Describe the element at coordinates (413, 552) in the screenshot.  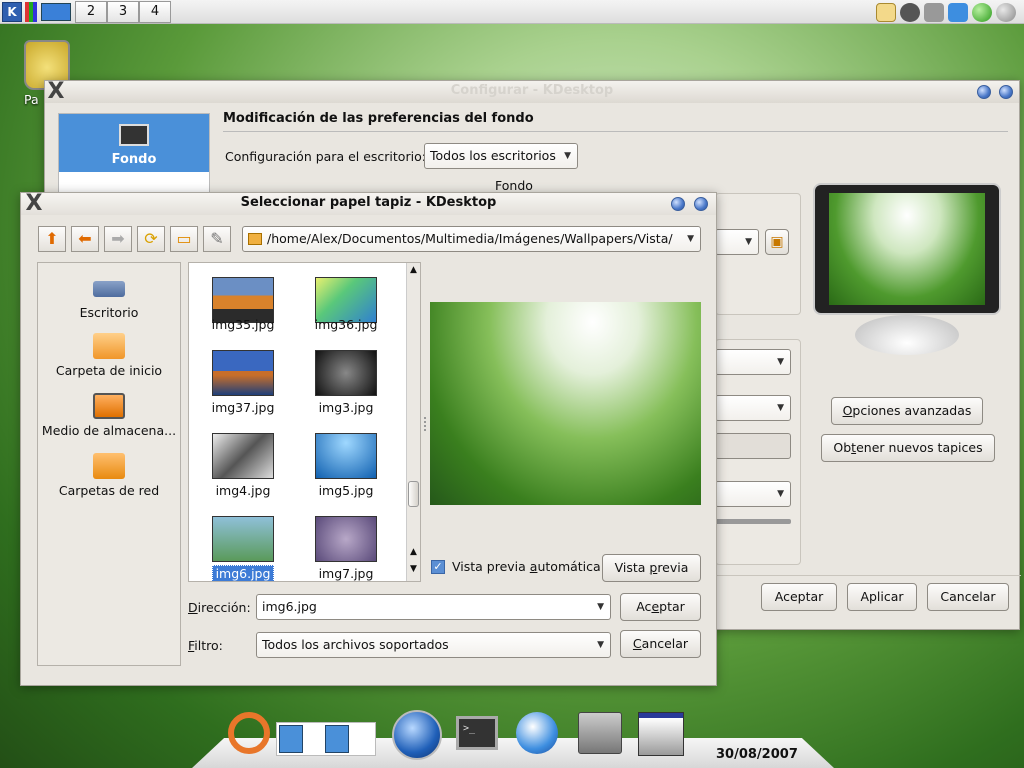
I see `scroll-down-icon: ▲` at that location.